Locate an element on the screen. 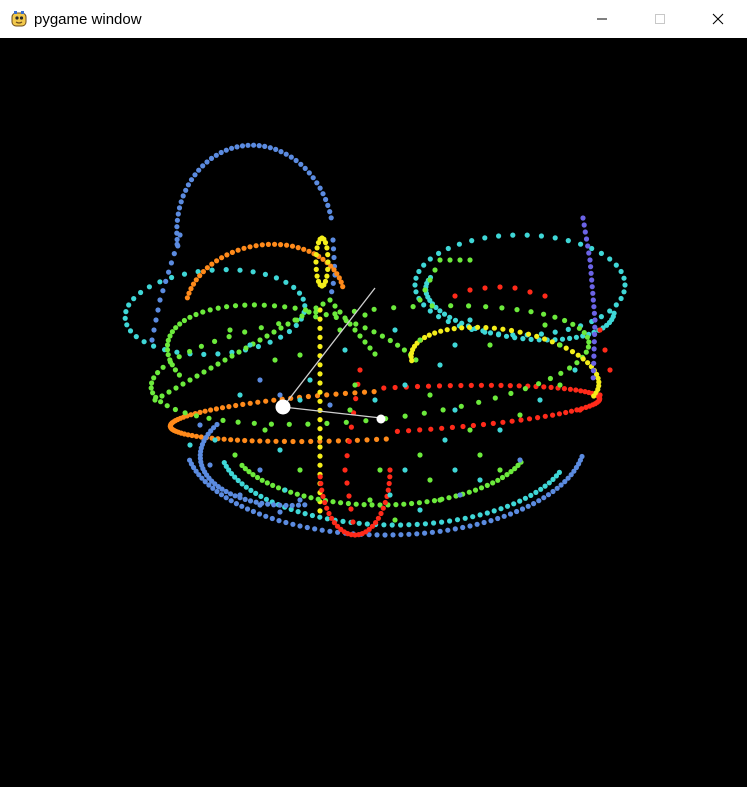 The width and height of the screenshot is (747, 787). title-bar: pygame window is located at coordinates (373, 19).